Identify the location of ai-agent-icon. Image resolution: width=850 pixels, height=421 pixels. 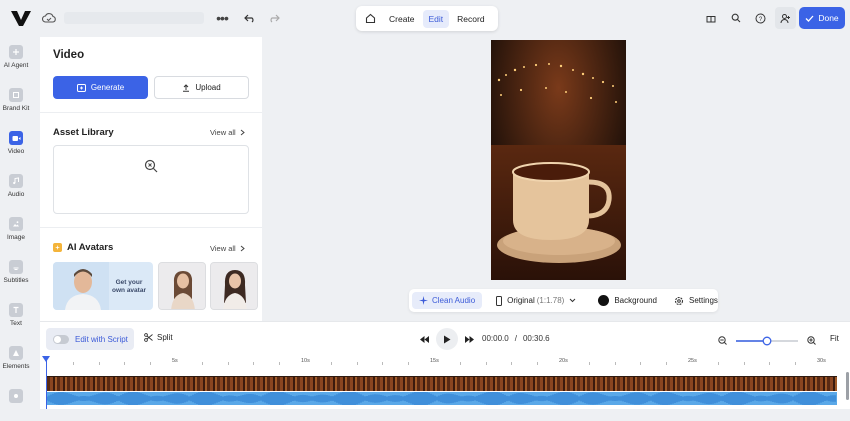
(16, 52).